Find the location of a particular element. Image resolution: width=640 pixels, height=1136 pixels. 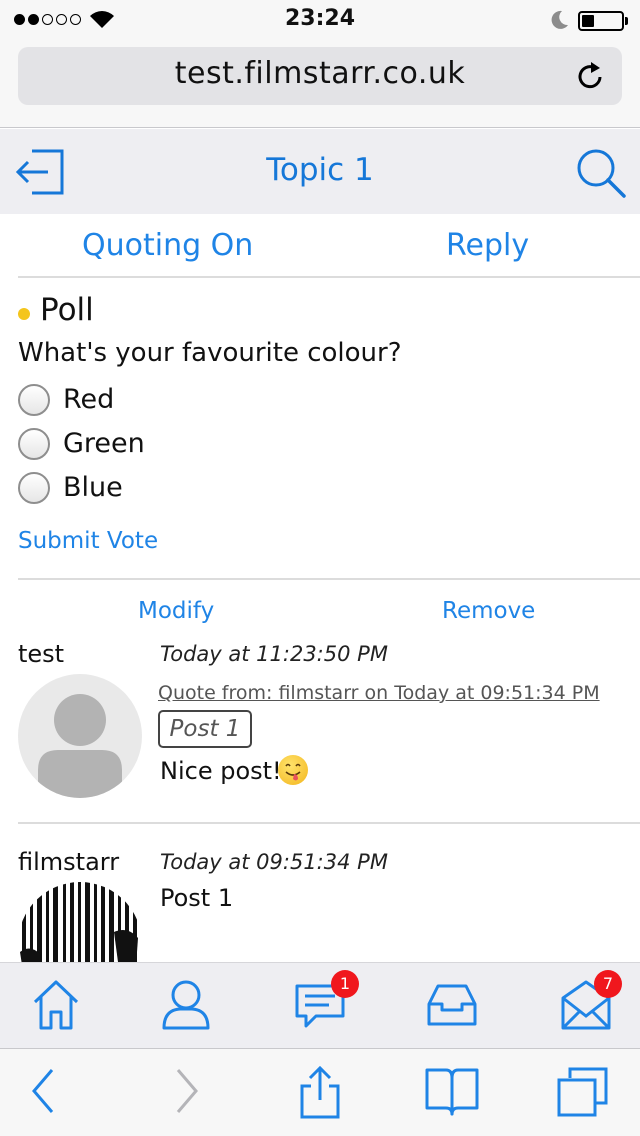

reply-link: Reply is located at coordinates (487, 245).